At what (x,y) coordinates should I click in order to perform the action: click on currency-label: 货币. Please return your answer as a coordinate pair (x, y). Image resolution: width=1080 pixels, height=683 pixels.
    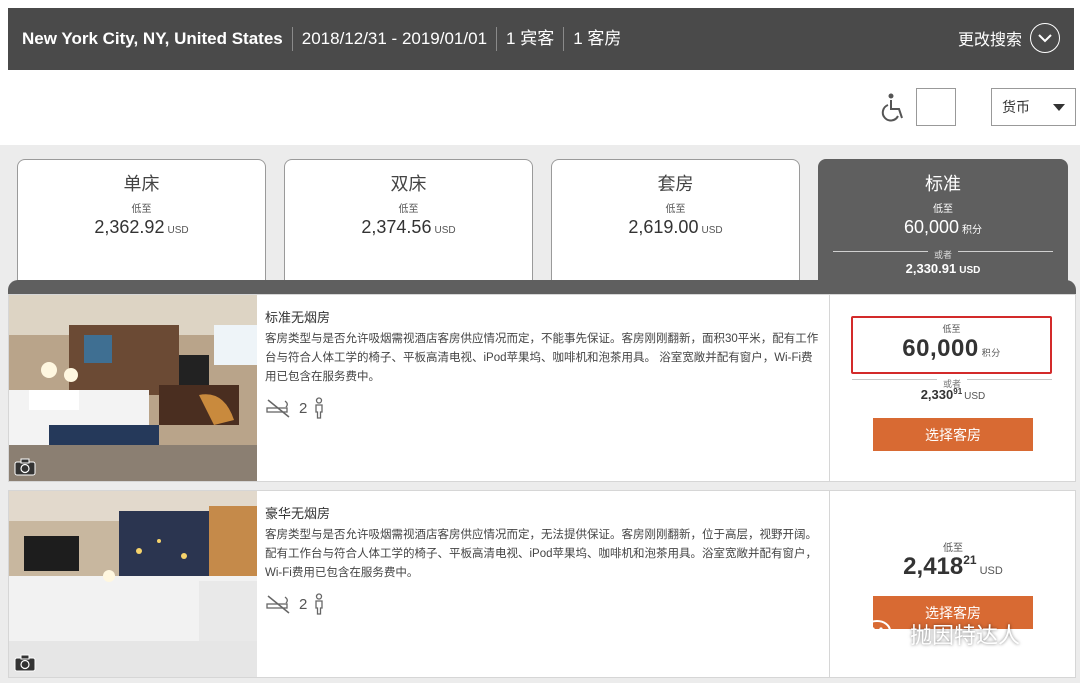
    Looking at the image, I should click on (1016, 107).